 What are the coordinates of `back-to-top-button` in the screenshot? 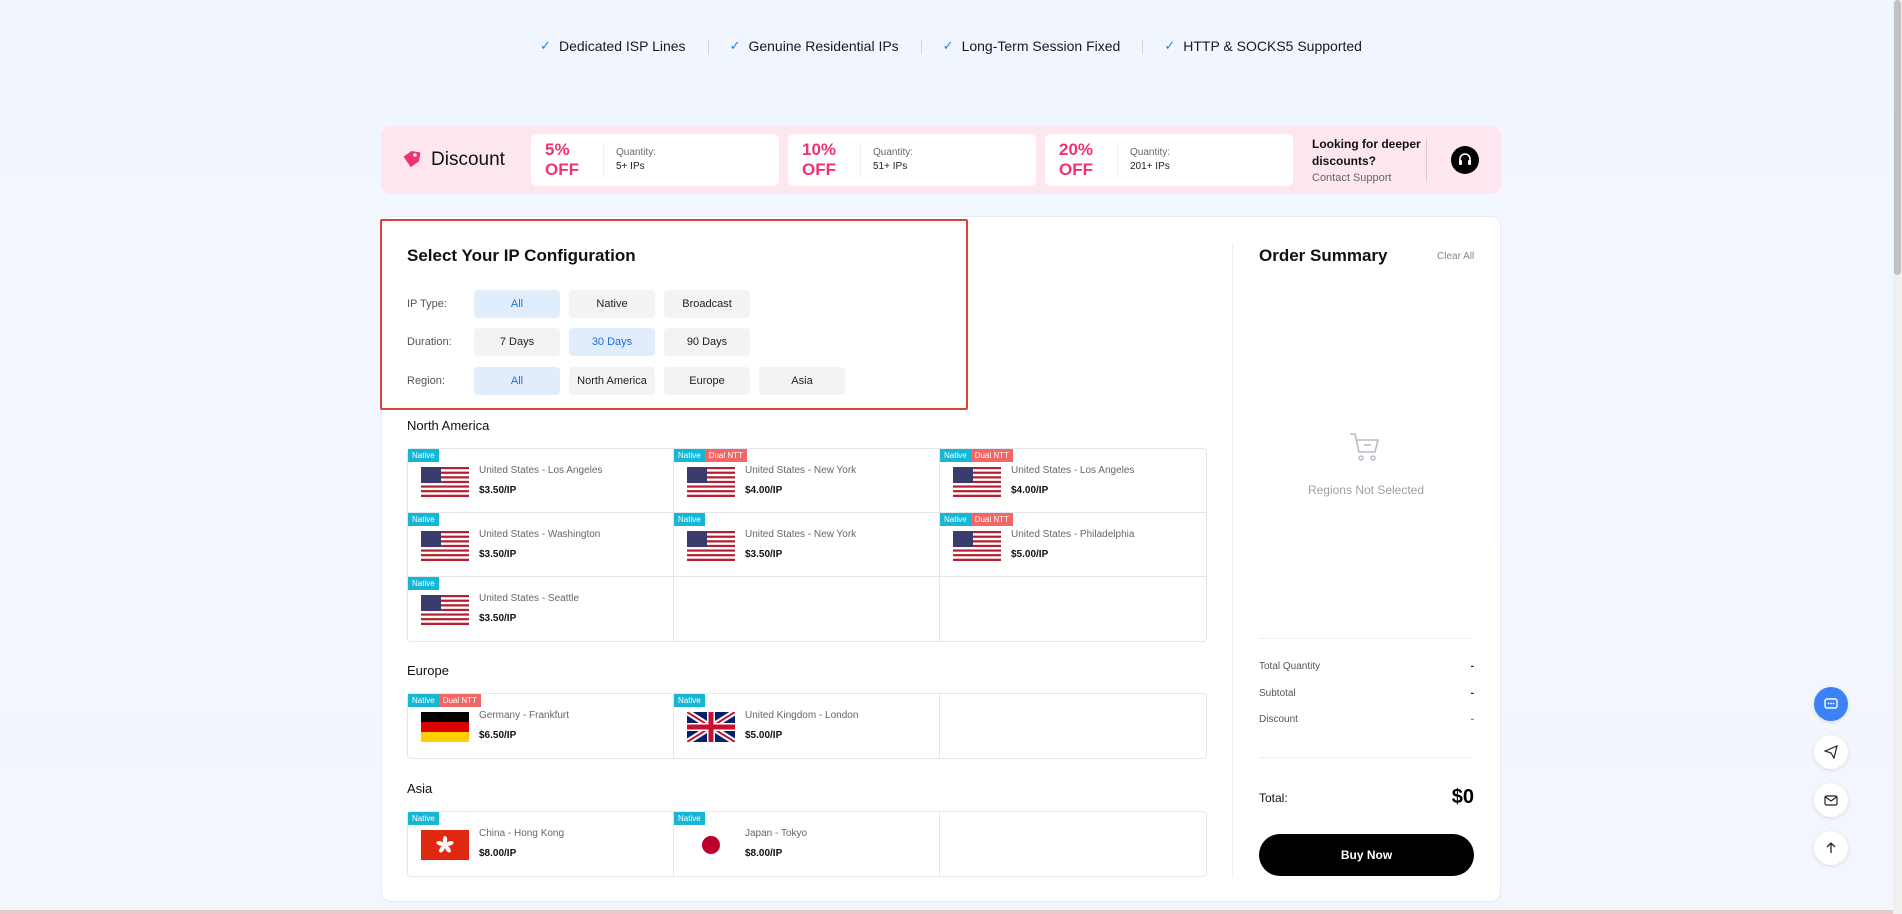 It's located at (1831, 848).